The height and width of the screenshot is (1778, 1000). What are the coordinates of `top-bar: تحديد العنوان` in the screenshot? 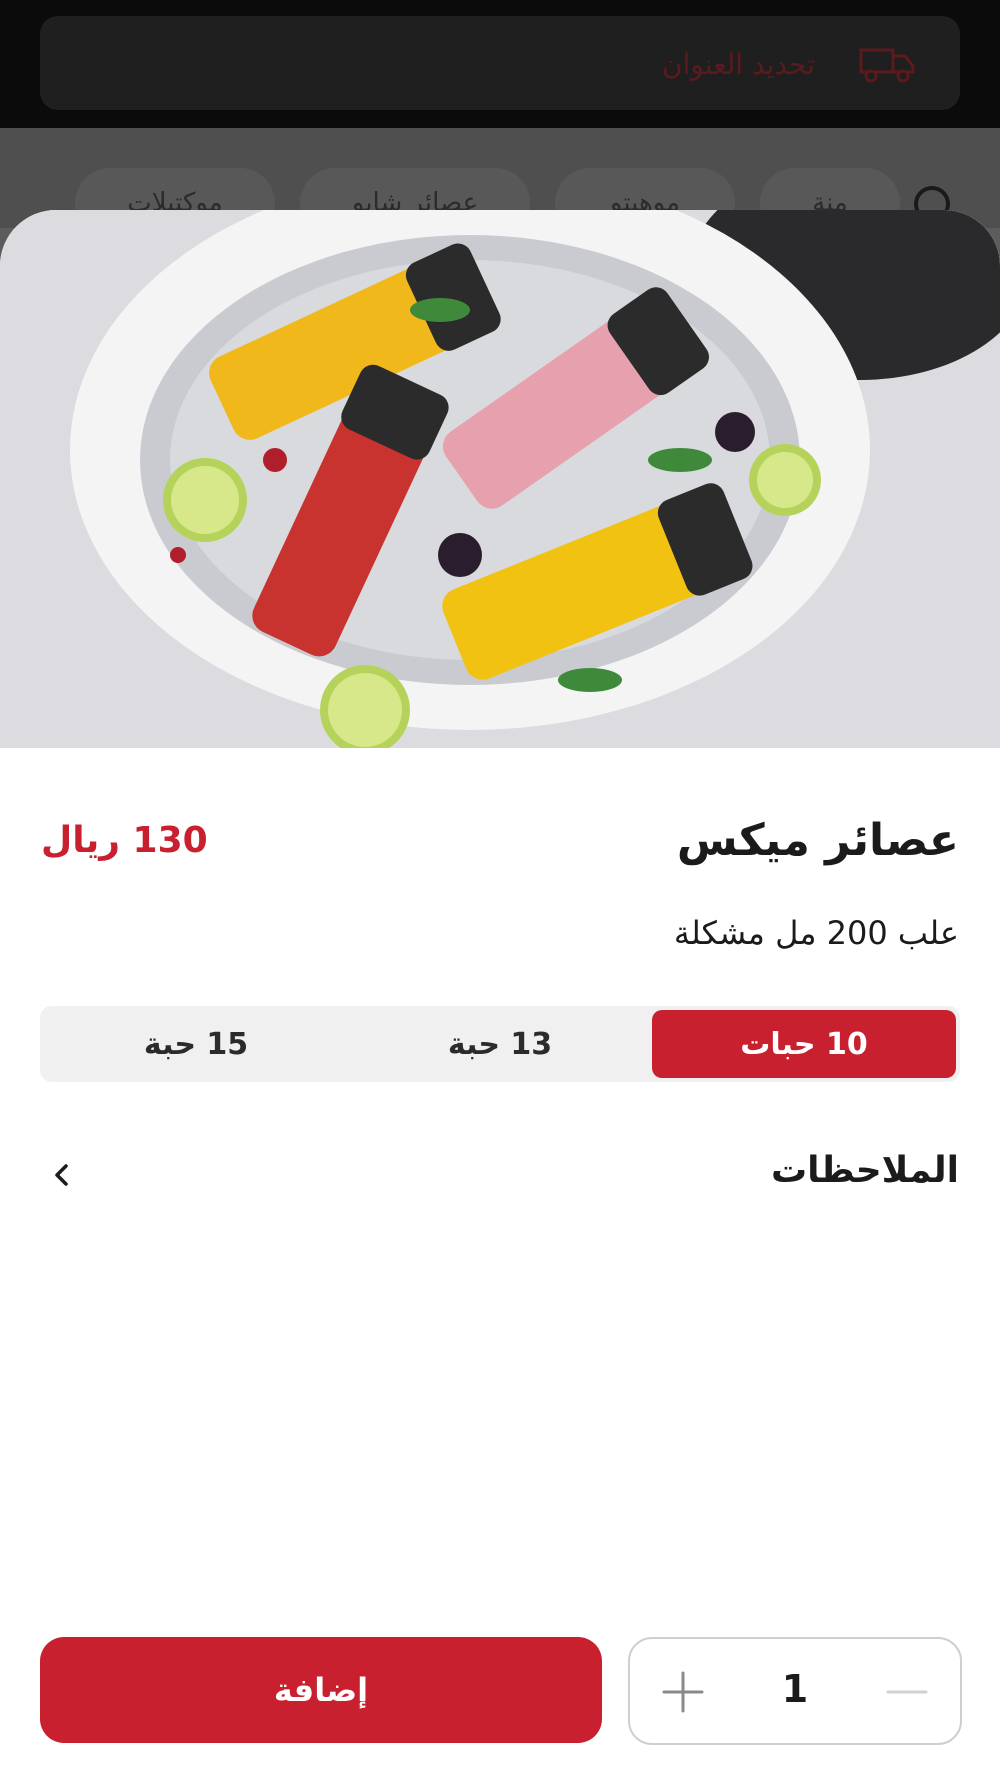 It's located at (500, 64).